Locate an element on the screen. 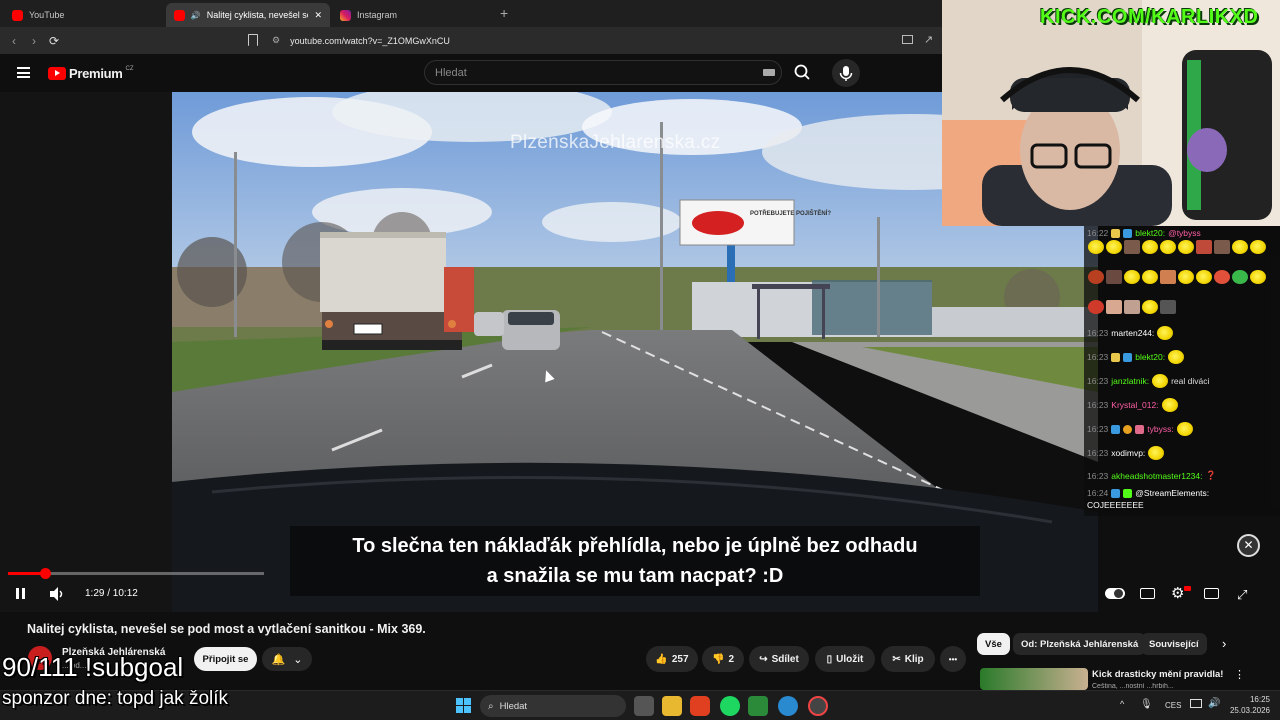 This screenshot has height=720, width=1280. search-button is located at coordinates (802, 72).